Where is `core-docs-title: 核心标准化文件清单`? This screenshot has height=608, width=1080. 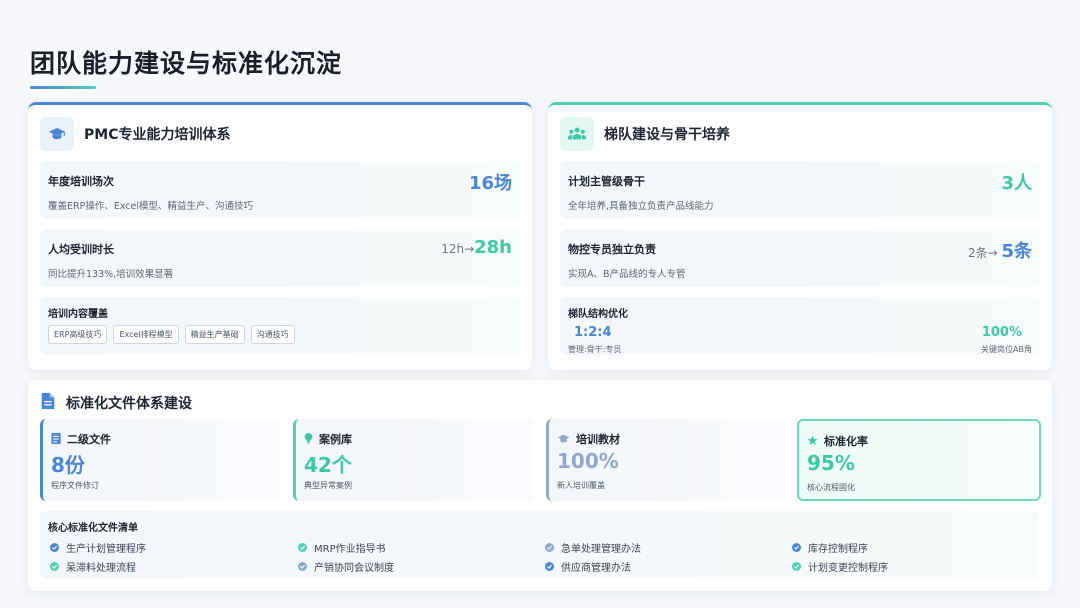
core-docs-title: 核心标准化文件清单 is located at coordinates (93, 528).